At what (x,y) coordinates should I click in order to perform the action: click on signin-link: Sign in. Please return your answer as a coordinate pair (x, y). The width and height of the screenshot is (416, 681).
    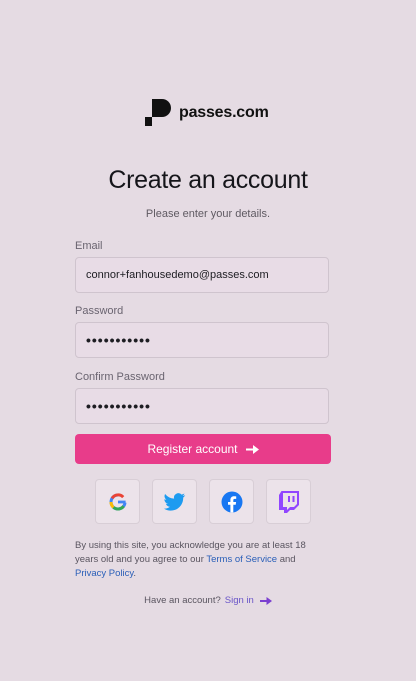
    Looking at the image, I should click on (248, 600).